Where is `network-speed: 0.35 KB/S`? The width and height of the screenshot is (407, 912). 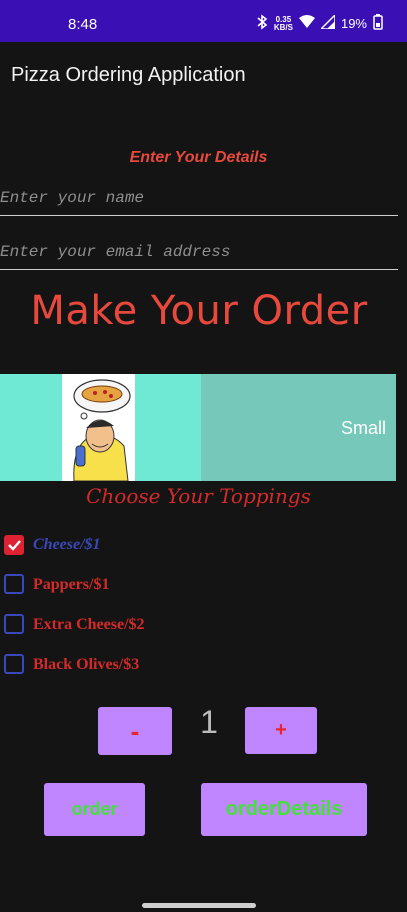 network-speed: 0.35 KB/S is located at coordinates (283, 23).